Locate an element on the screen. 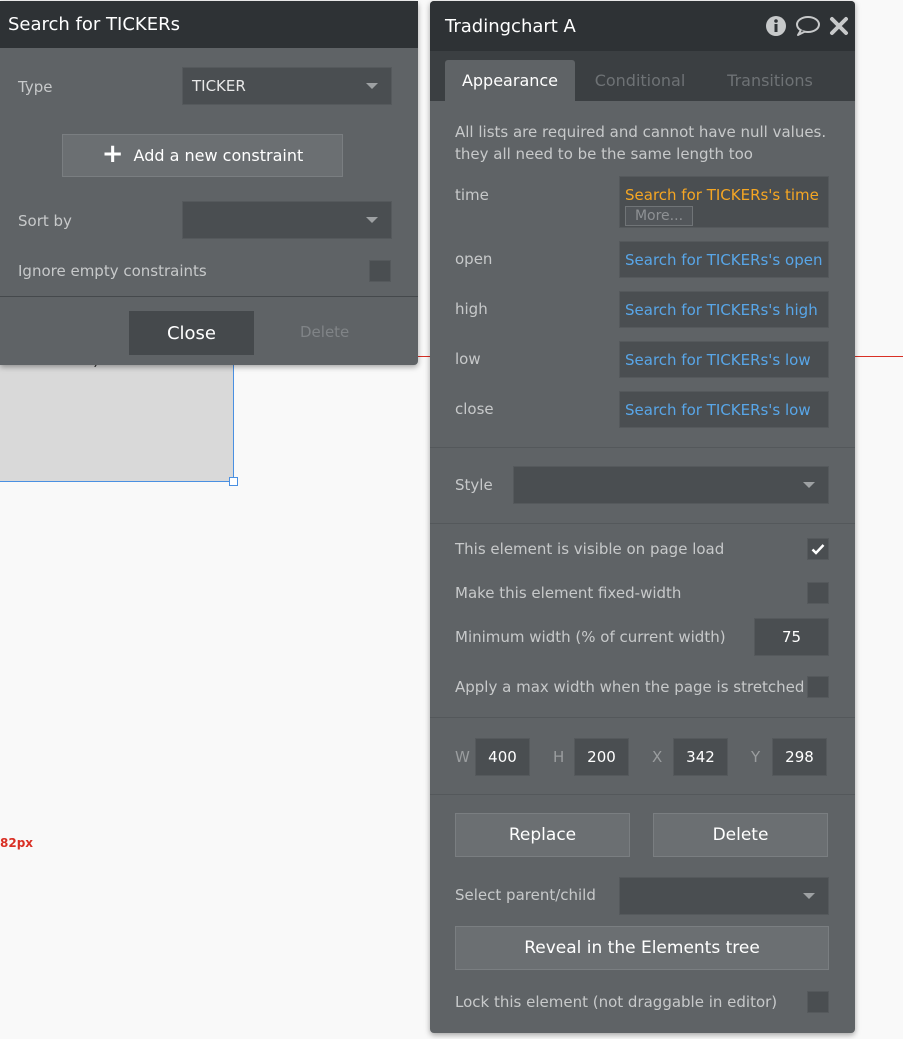  field-label-low: low is located at coordinates (468, 359).